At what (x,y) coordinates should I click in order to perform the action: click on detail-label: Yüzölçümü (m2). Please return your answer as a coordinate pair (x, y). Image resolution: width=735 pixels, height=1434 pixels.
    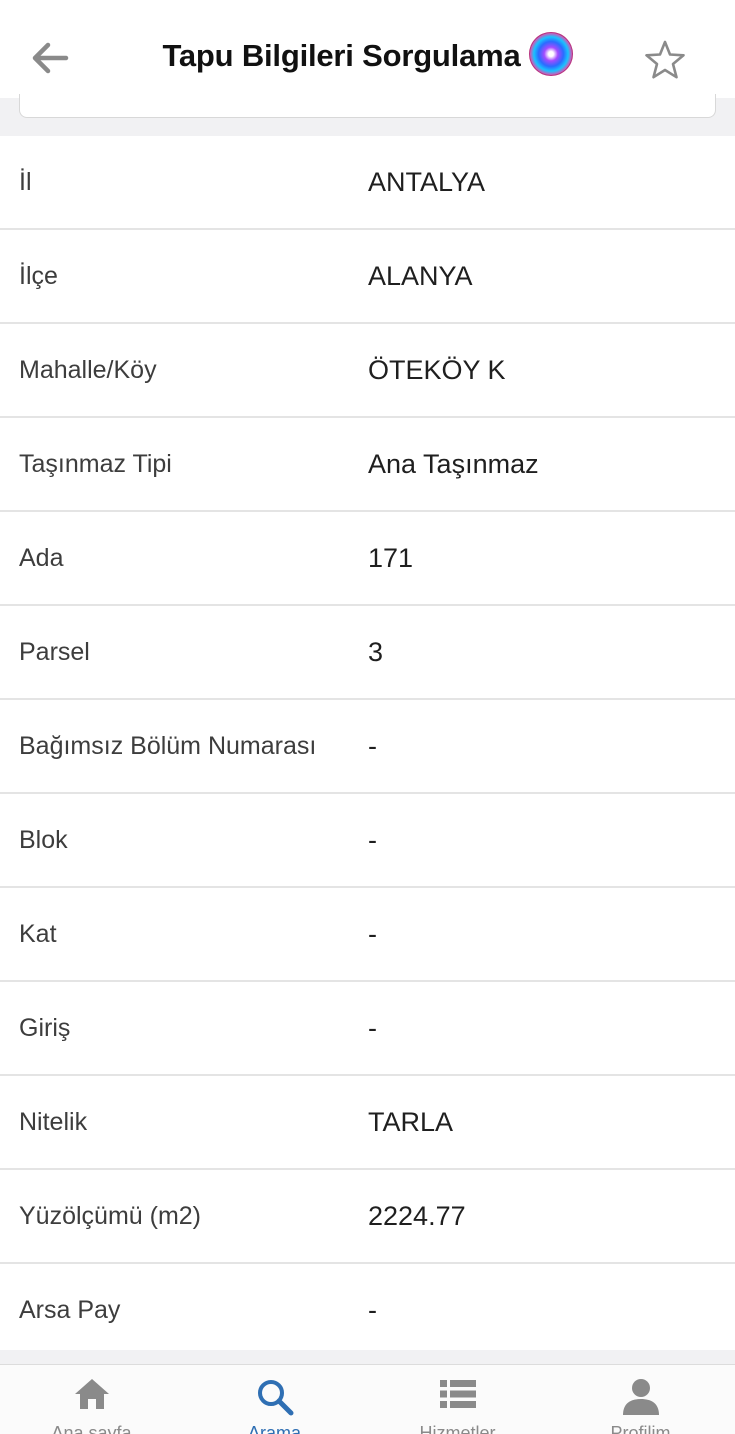
    Looking at the image, I should click on (110, 1216).